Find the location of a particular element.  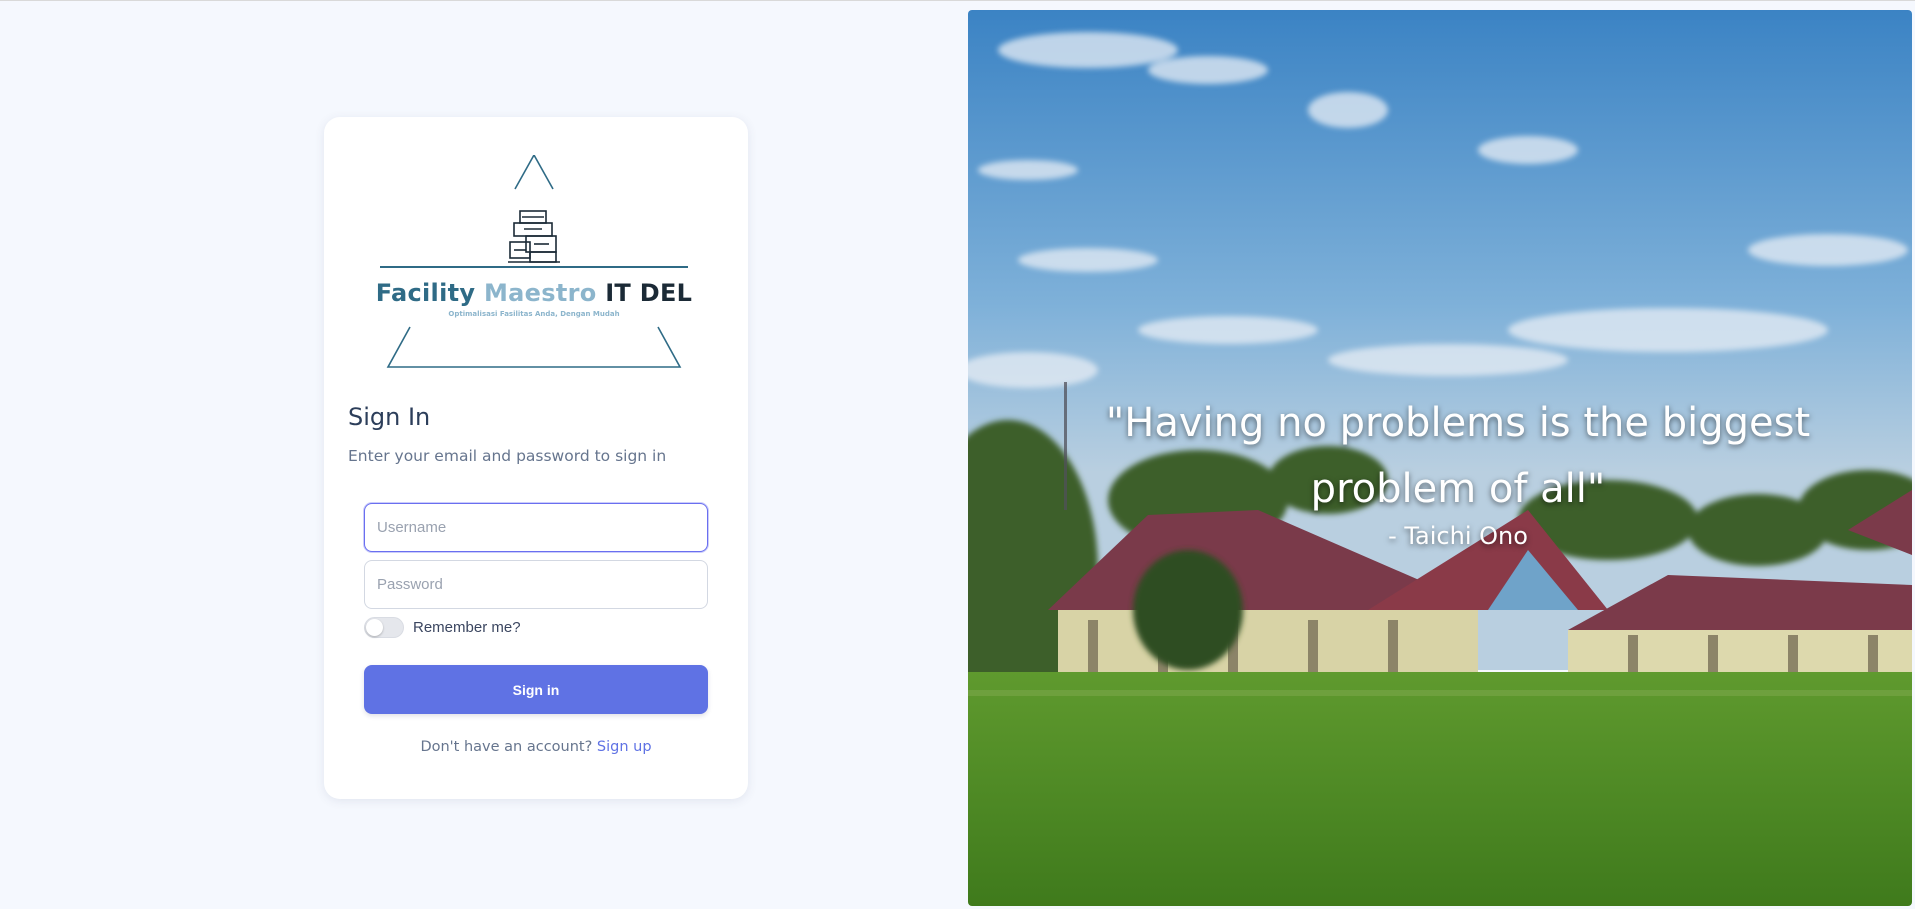

hero-quote-author: - Taichi Ono is located at coordinates (1458, 536).